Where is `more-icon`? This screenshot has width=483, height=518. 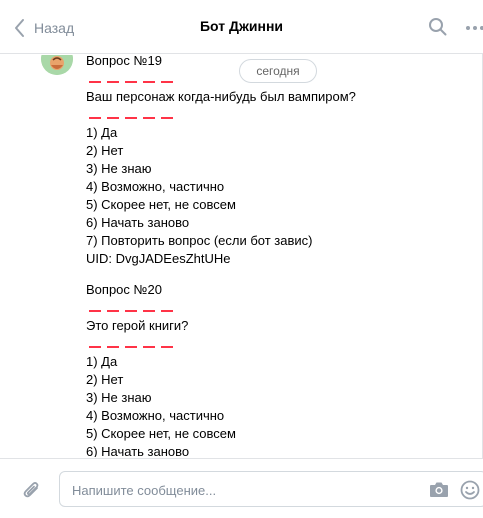
more-icon is located at coordinates (474, 28).